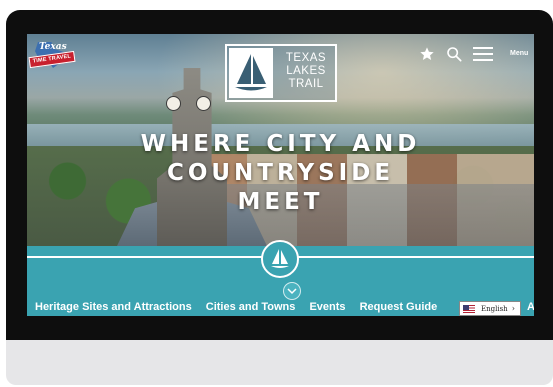 This screenshot has width=553, height=387. I want to click on device-chin, so click(279, 362).